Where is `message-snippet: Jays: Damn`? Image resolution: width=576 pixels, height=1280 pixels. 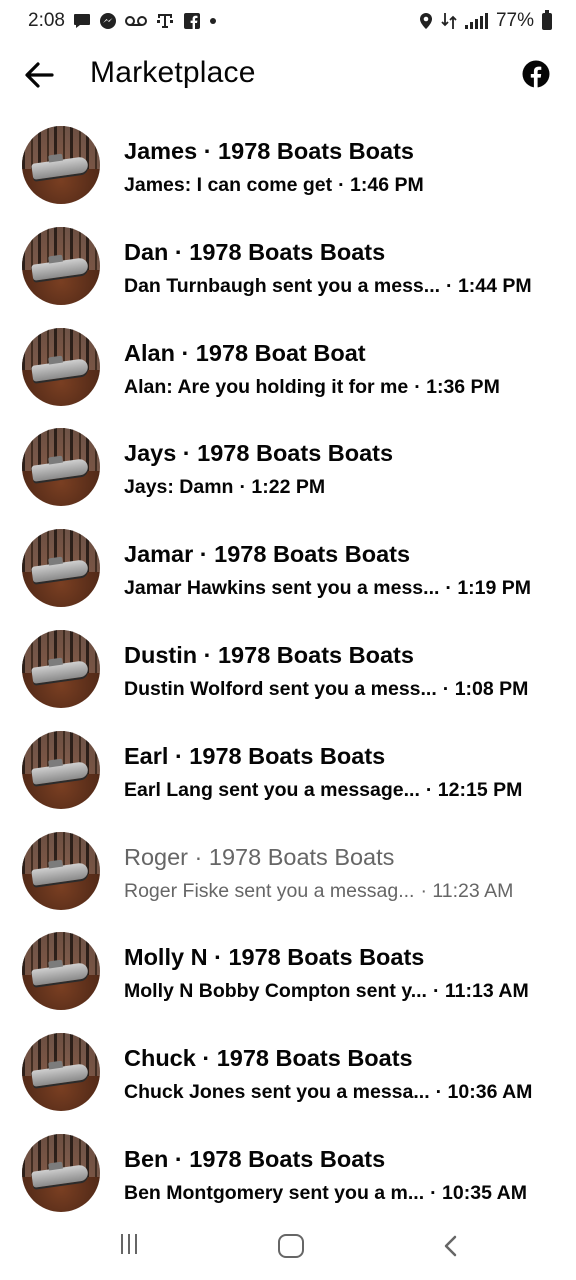
message-snippet: Jays: Damn is located at coordinates (179, 487).